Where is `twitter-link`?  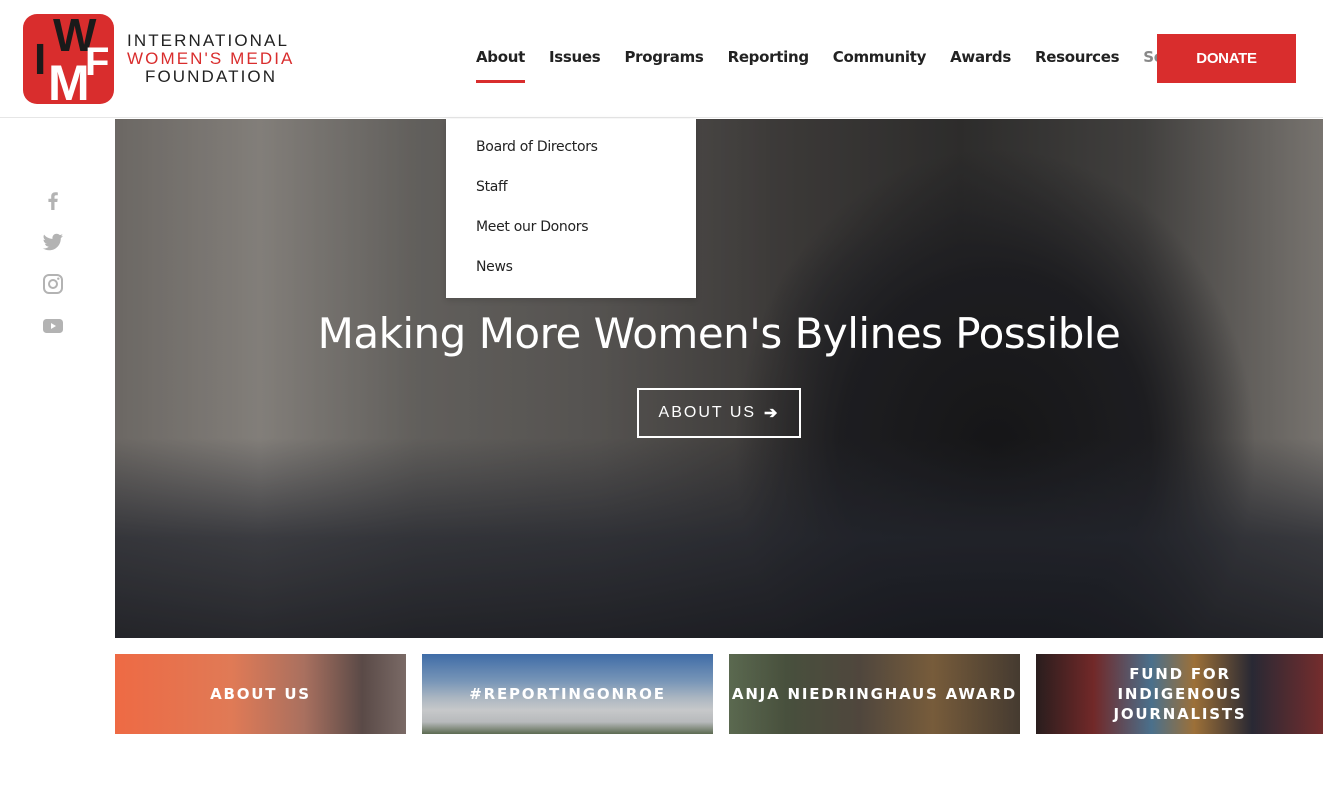
twitter-link is located at coordinates (53, 242).